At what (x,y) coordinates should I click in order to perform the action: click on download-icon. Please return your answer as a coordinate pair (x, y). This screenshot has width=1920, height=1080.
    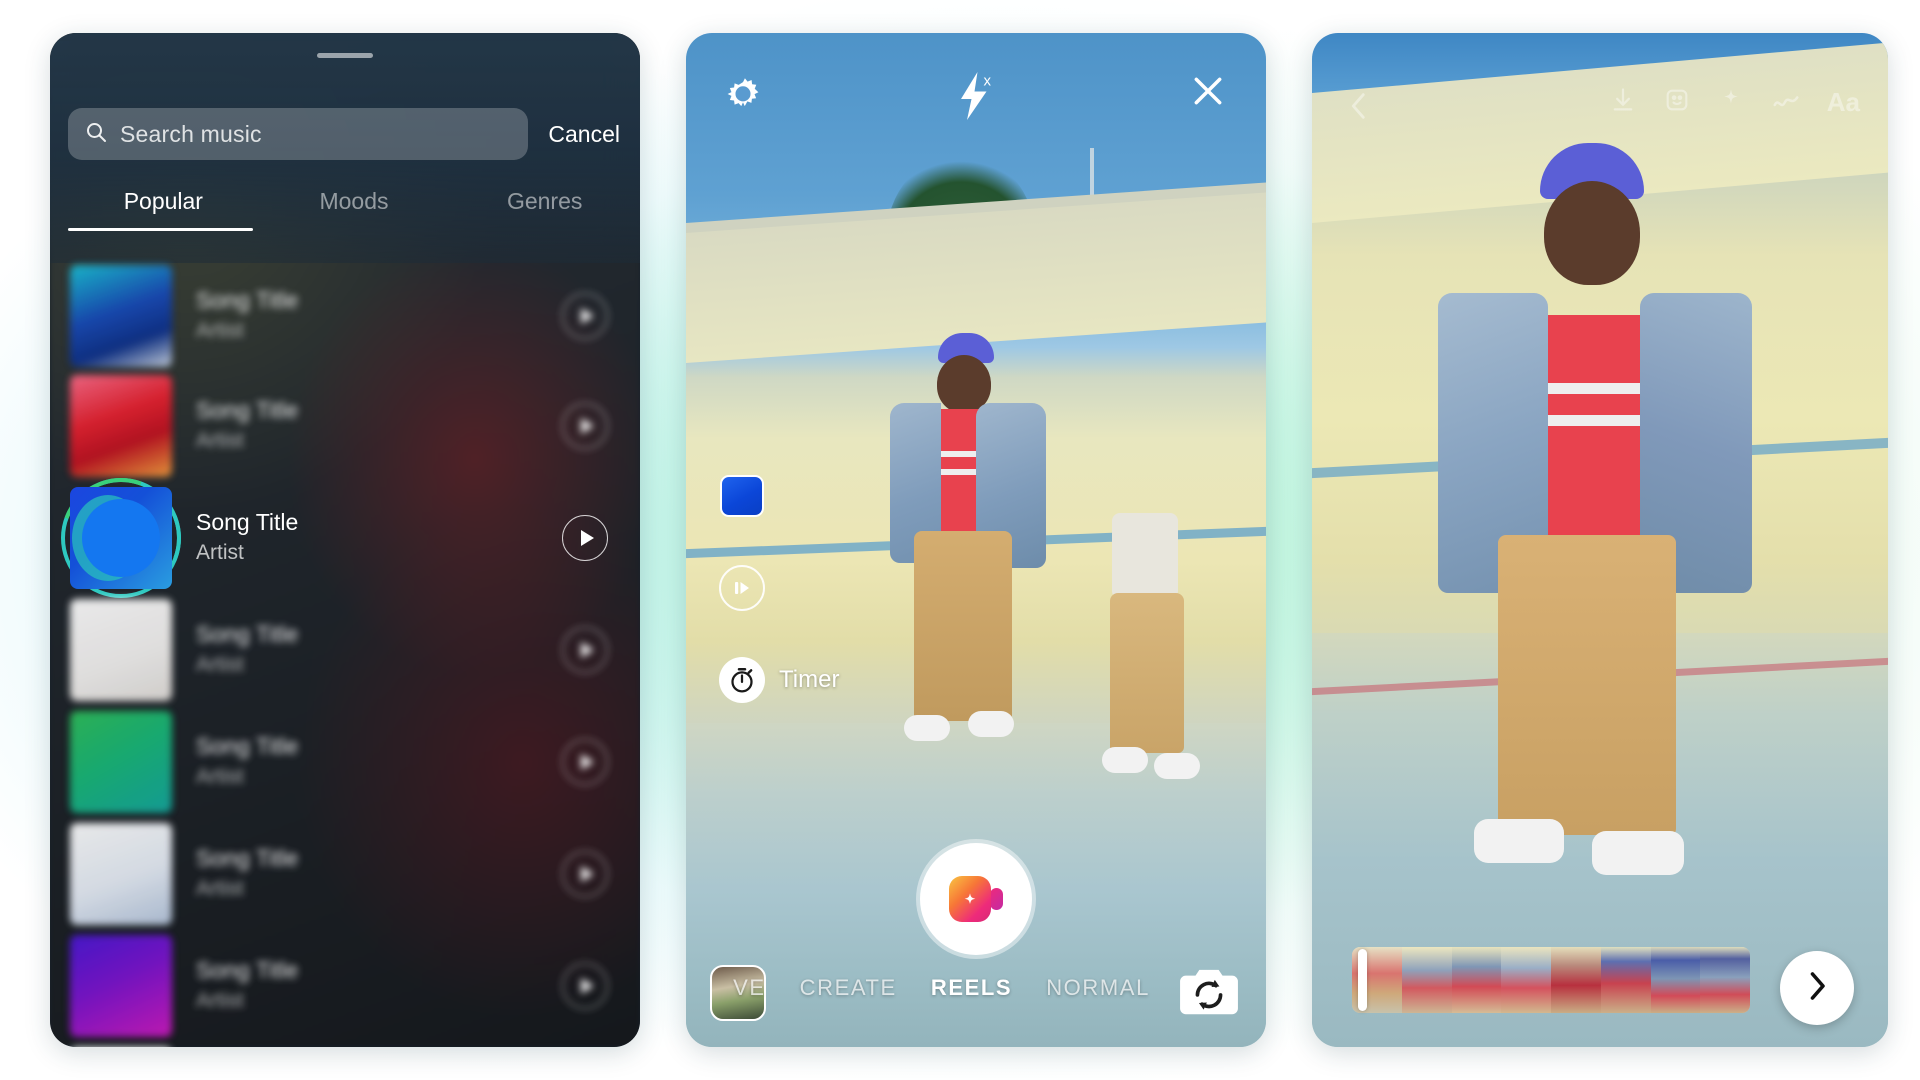
    Looking at the image, I should click on (1623, 102).